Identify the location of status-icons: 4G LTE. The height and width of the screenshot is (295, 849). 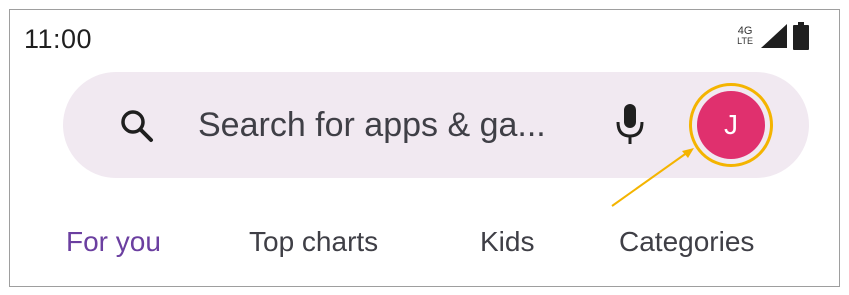
(773, 36).